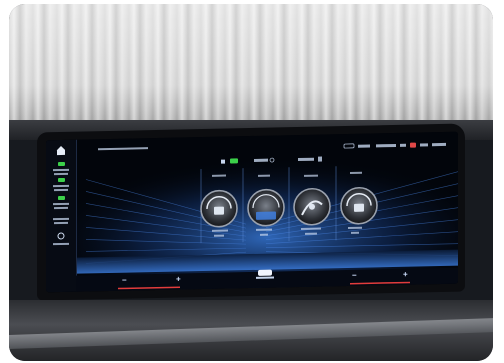  Describe the element at coordinates (178, 278) in the screenshot. I see `left-temp-plus-button: +` at that location.